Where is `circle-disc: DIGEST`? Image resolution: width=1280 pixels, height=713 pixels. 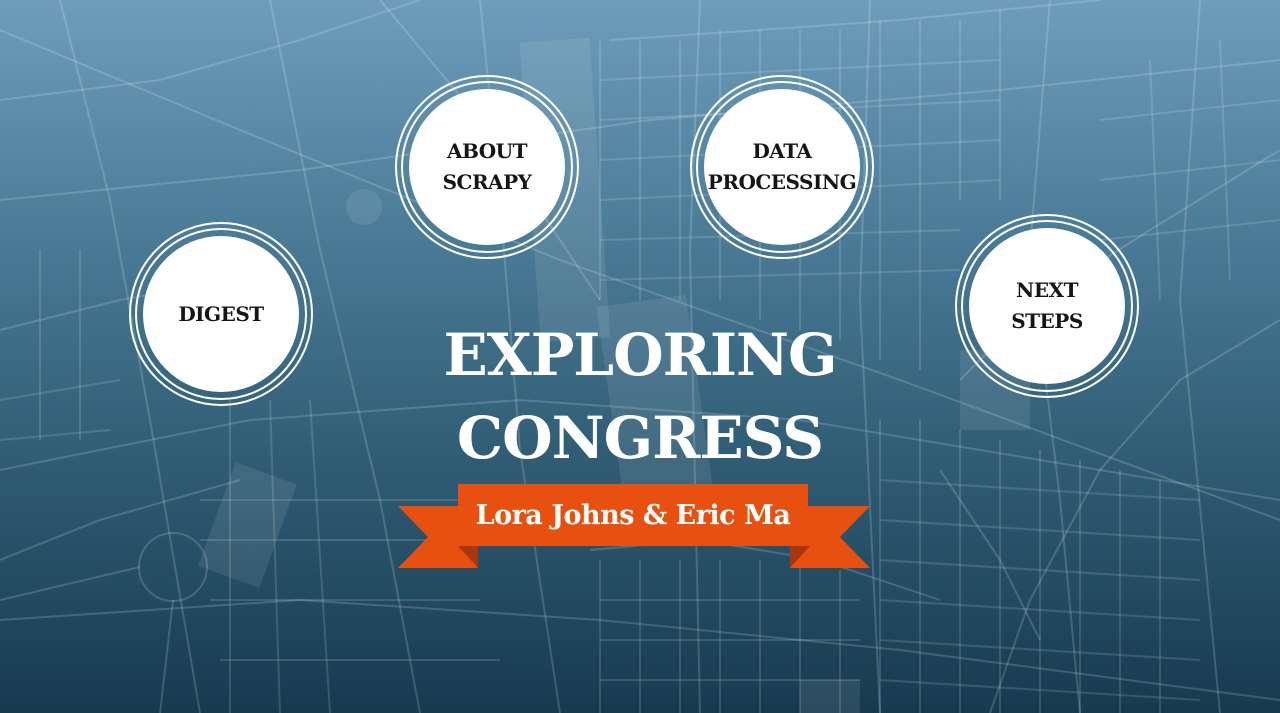 circle-disc: DIGEST is located at coordinates (221, 314).